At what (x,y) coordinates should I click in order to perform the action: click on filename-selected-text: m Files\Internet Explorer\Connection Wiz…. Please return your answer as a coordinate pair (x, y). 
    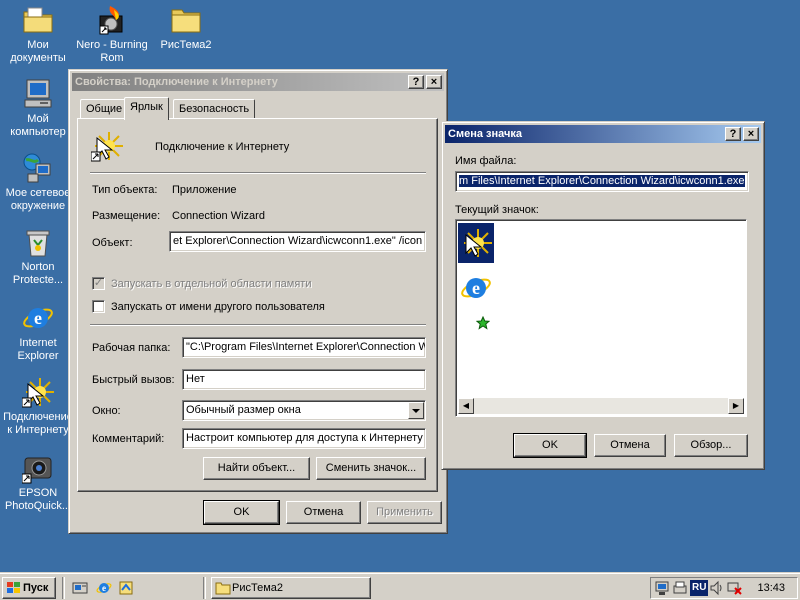
    Looking at the image, I should click on (602, 181).